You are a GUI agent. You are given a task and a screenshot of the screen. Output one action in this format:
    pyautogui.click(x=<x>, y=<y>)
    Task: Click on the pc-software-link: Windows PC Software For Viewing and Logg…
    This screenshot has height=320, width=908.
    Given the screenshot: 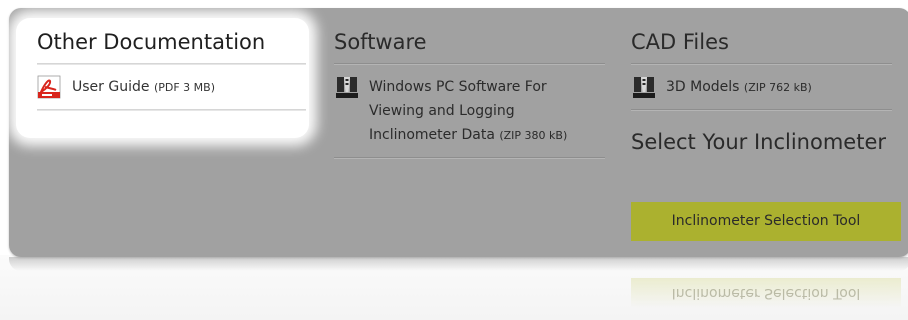 What is the action you would take?
    pyautogui.click(x=469, y=111)
    